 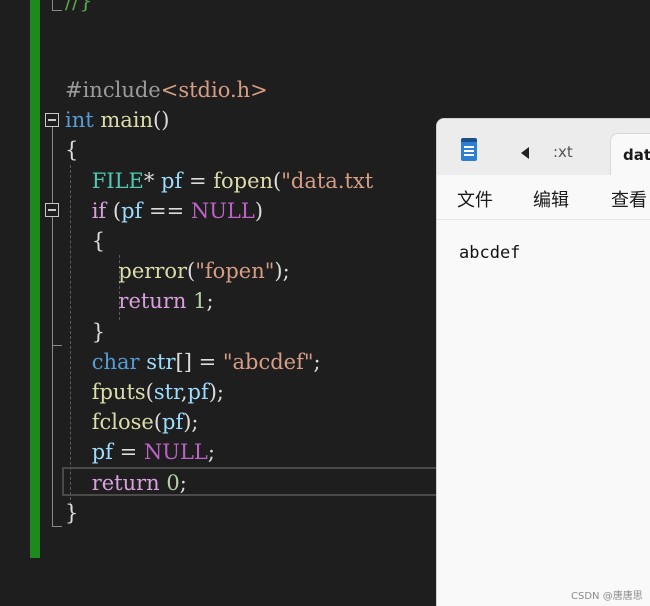 I want to click on code-token: FILE, so click(x=117, y=181).